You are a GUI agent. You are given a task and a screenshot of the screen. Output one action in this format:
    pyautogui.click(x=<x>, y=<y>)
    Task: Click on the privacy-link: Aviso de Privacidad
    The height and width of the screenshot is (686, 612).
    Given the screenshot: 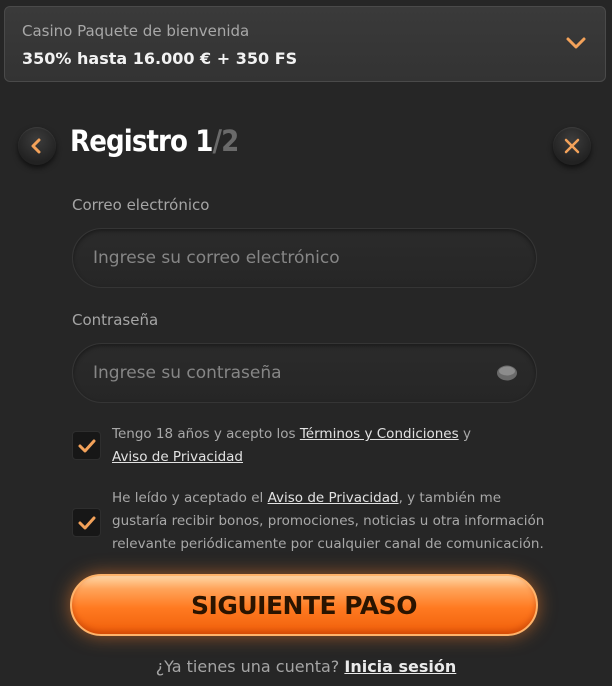 What is the action you would take?
    pyautogui.click(x=177, y=457)
    